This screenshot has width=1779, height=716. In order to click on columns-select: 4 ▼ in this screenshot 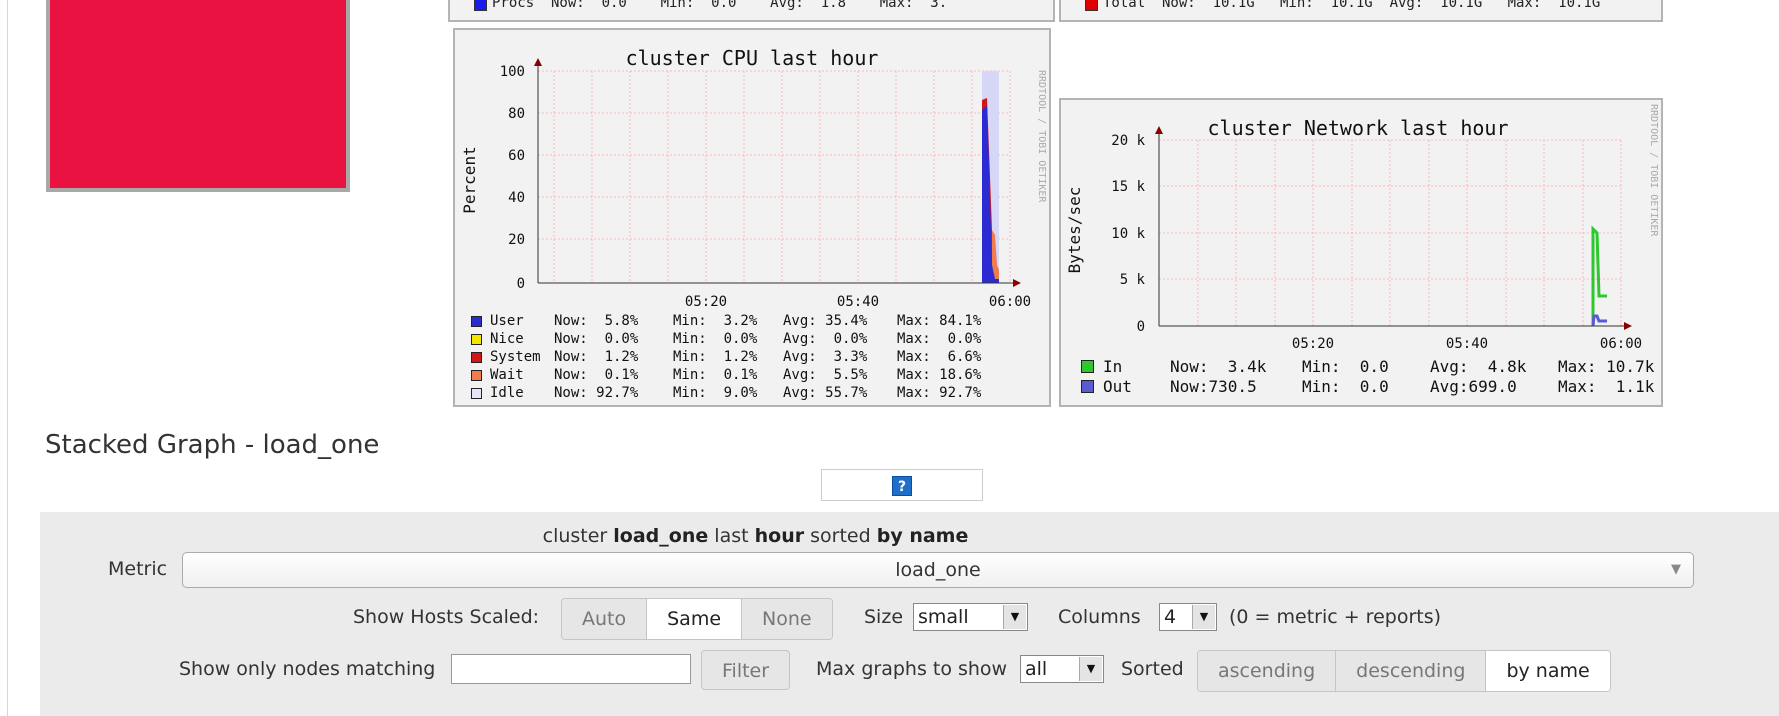, I will do `click(1188, 617)`.